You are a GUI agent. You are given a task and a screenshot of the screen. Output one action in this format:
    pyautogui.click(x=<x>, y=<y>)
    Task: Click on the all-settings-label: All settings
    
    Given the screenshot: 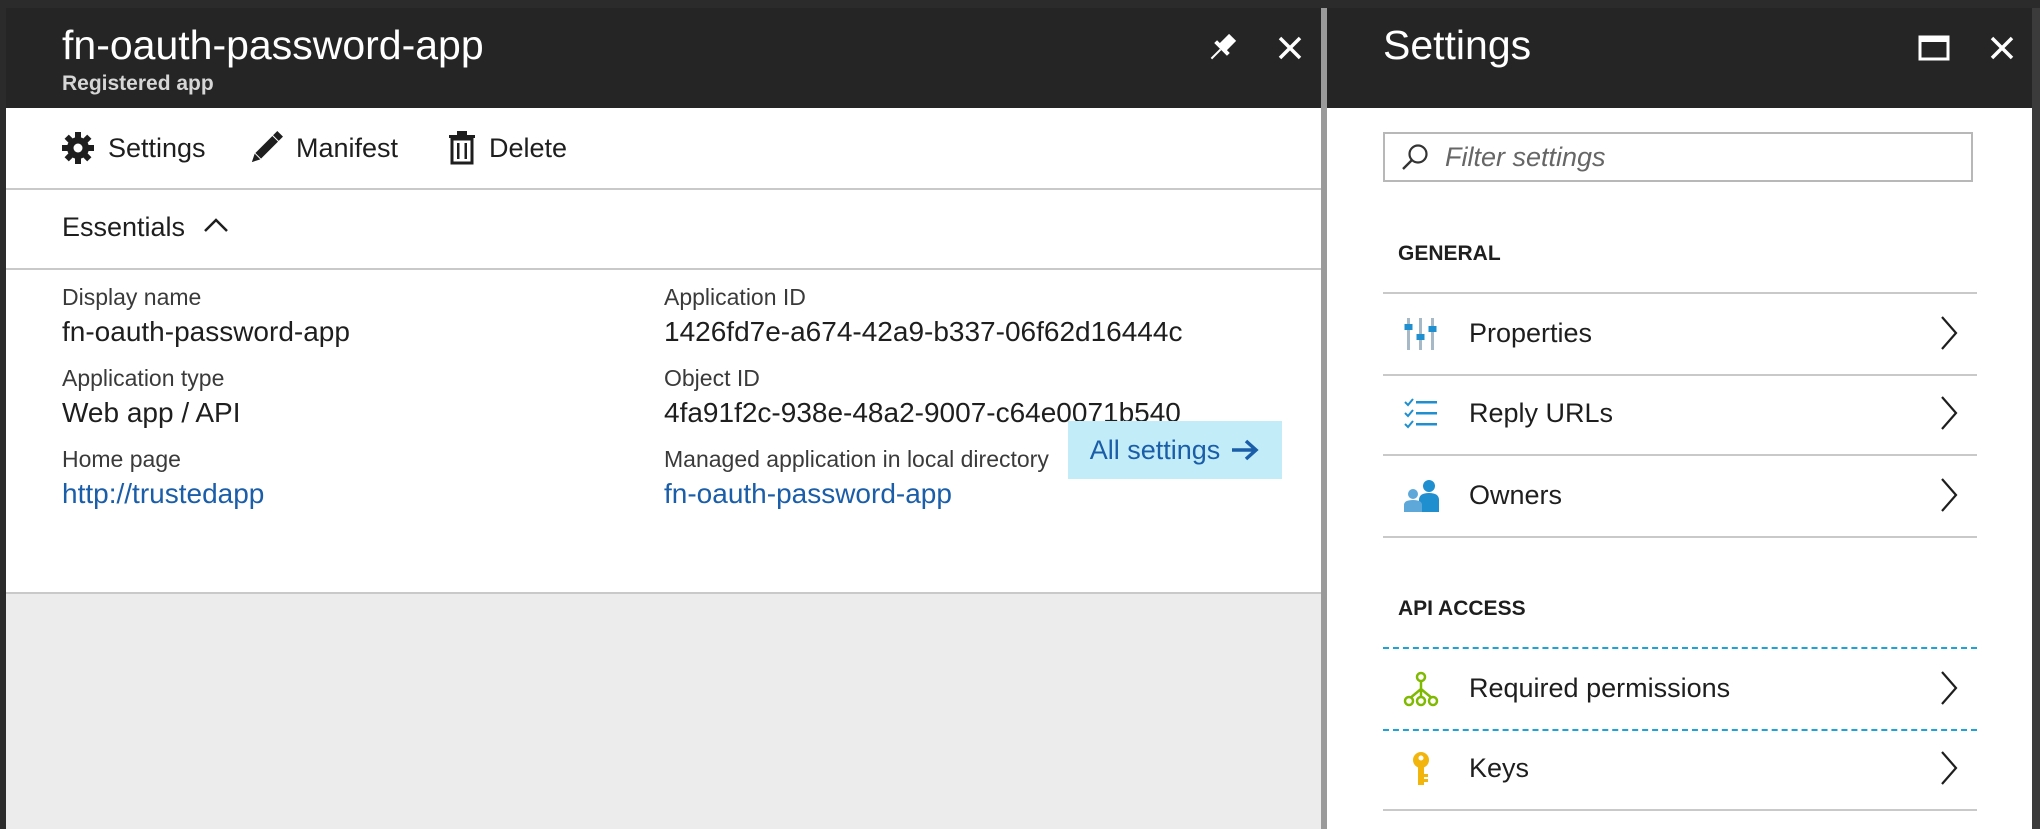 What is the action you would take?
    pyautogui.click(x=1155, y=449)
    